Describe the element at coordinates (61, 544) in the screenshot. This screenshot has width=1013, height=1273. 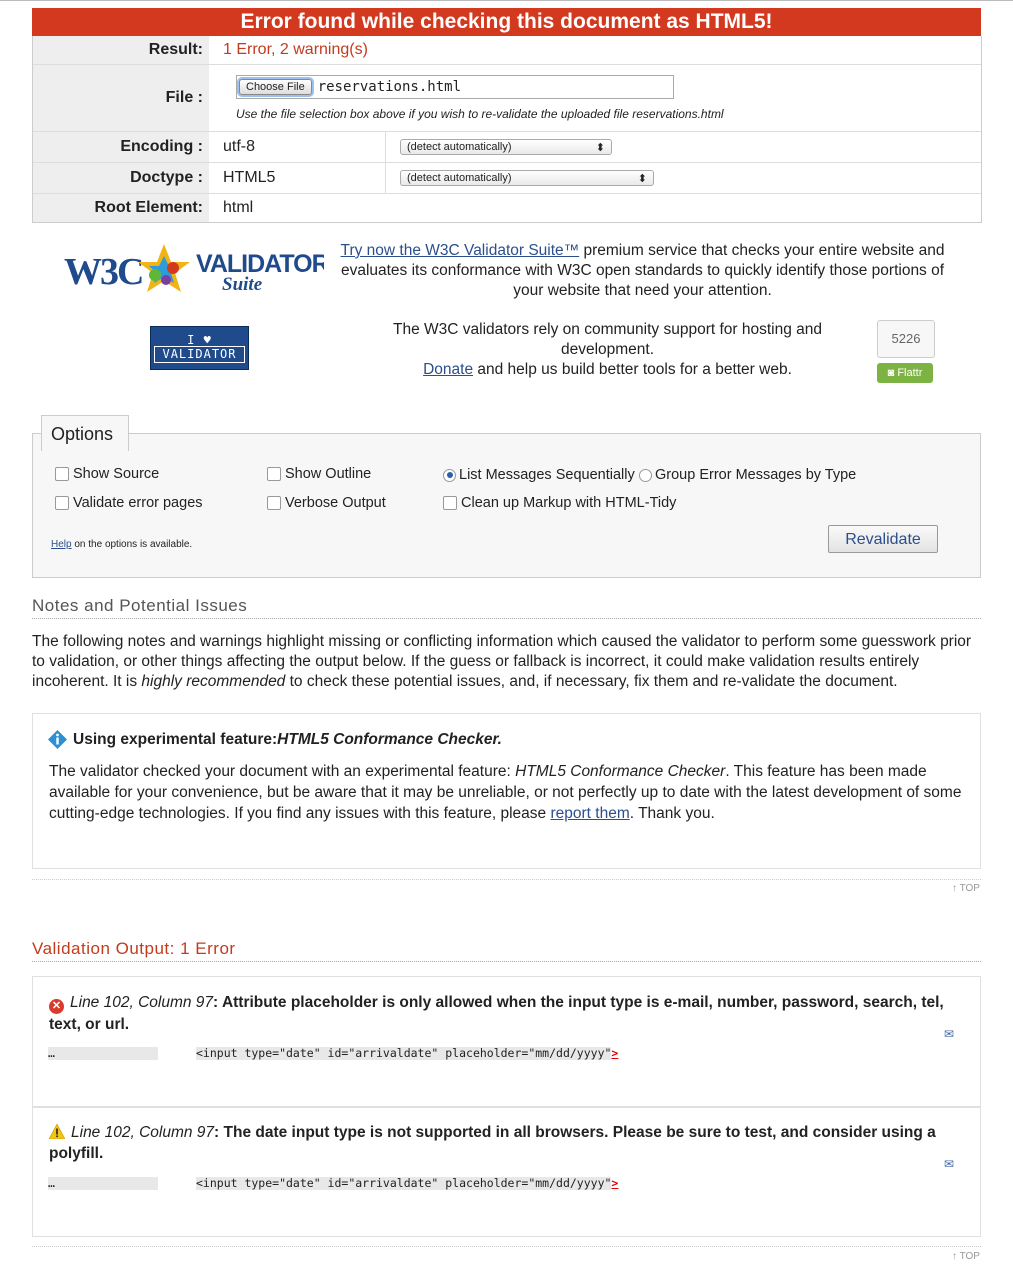
I see `help-link: Help` at that location.